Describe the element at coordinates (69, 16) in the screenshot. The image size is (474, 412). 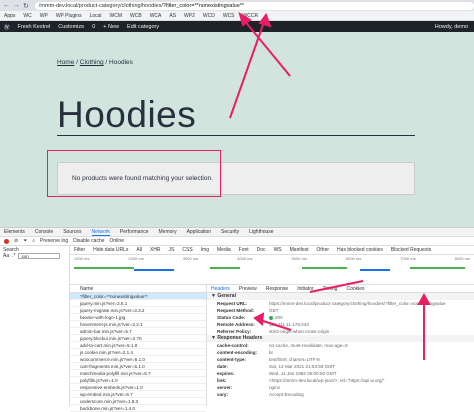
I see `bookmark-item: WP Plugins` at that location.